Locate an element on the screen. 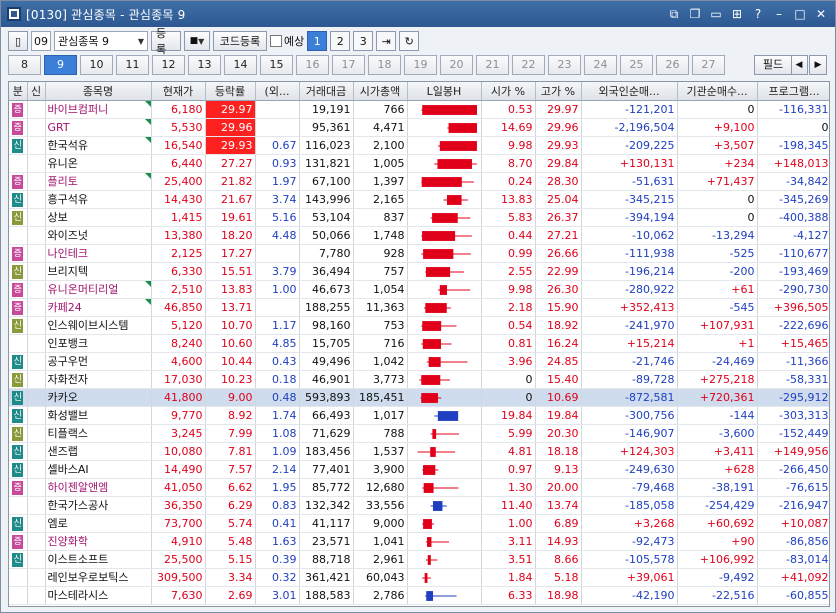  tab-prev-arrow-icon: ◀ is located at coordinates (799, 65).